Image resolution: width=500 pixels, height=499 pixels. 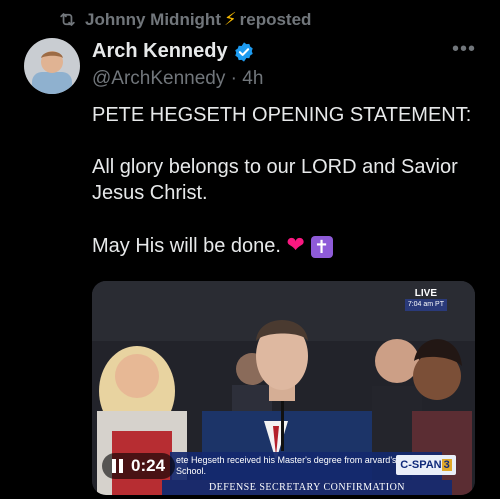 I want to click on avatar, so click(x=52, y=66).